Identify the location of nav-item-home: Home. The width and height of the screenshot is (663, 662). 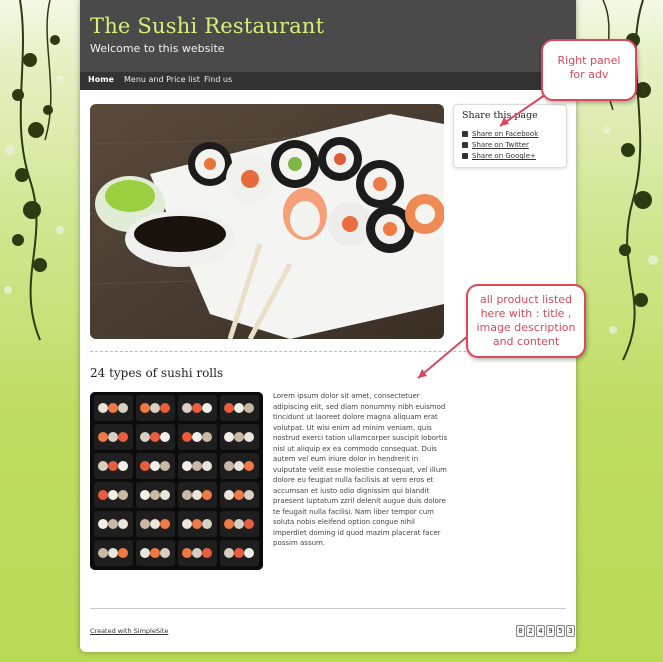
(101, 79).